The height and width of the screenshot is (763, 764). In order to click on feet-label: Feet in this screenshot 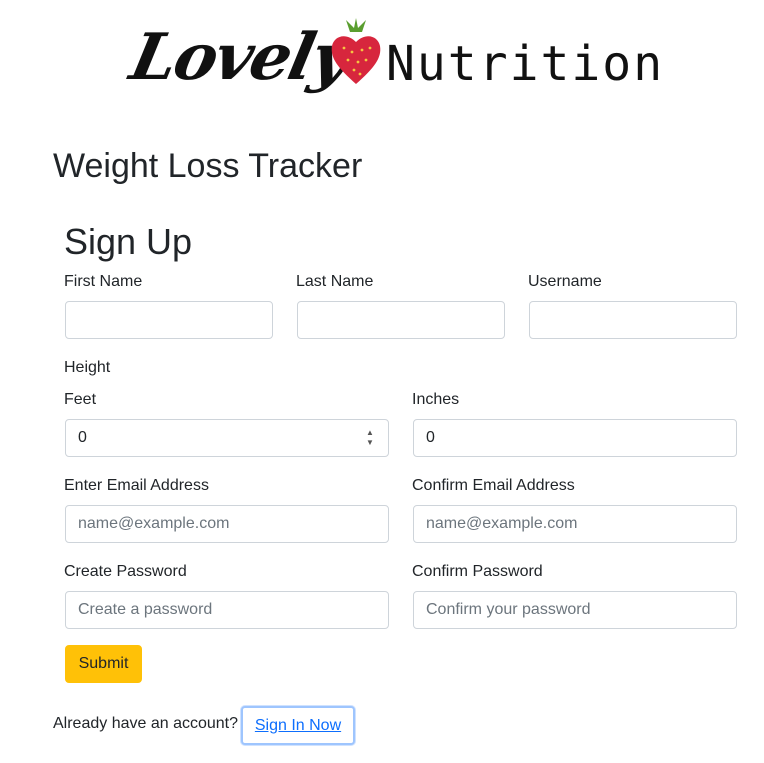, I will do `click(80, 399)`.